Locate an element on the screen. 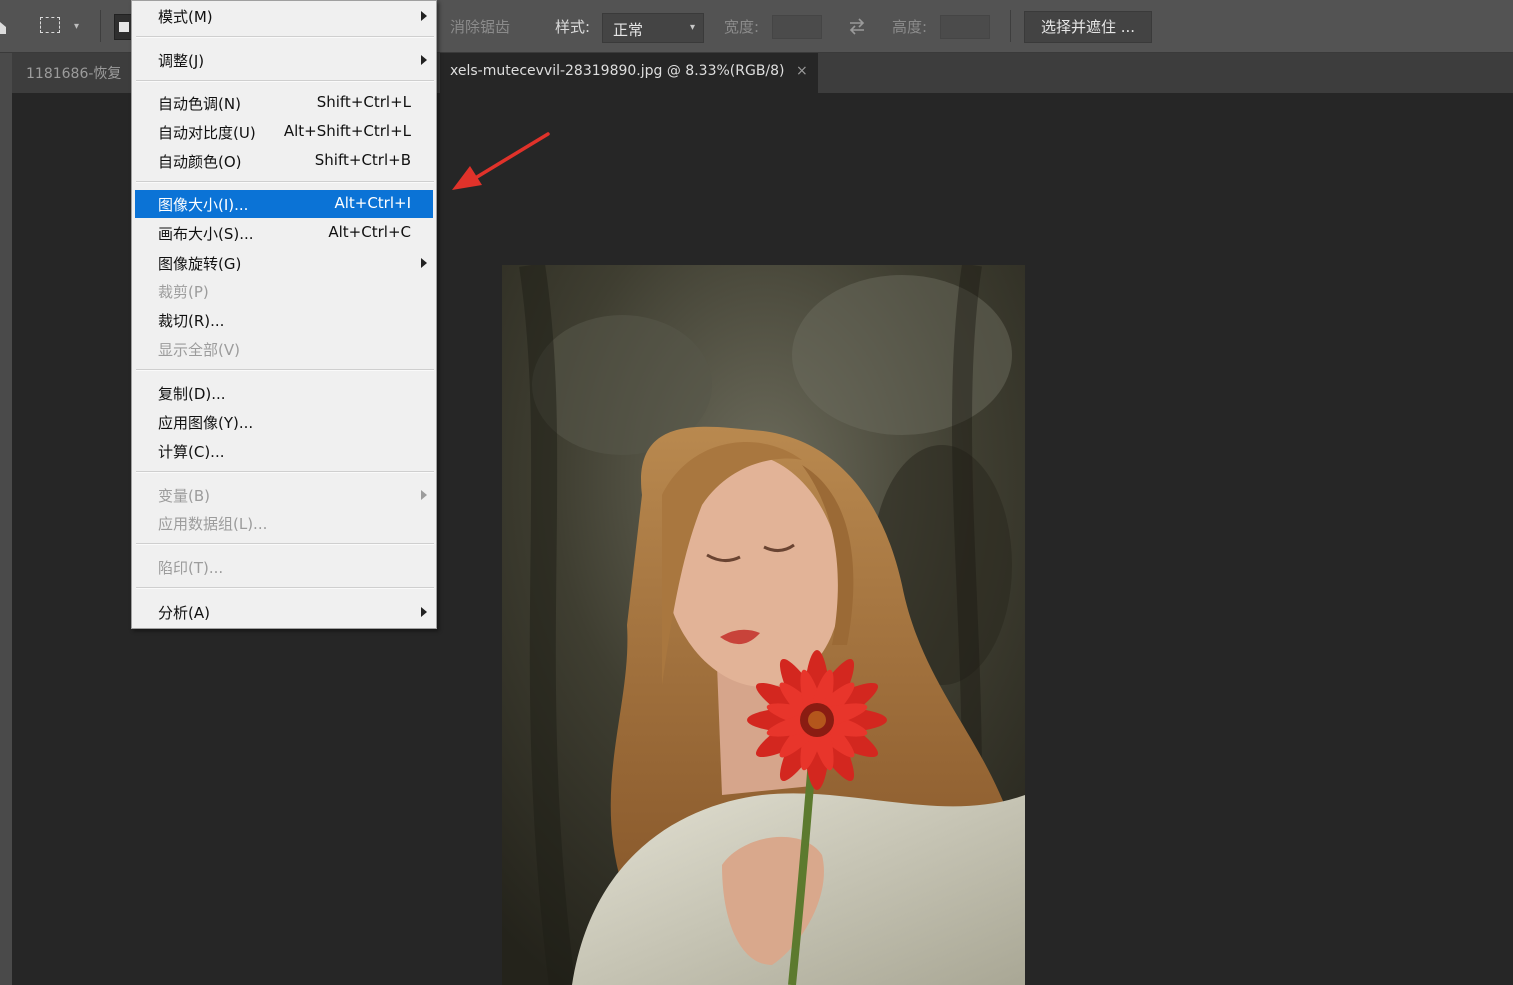 The width and height of the screenshot is (1513, 985). menu-item-canvas-size: 画布大小(S)... Alt+Ctrl+C is located at coordinates (284, 233).